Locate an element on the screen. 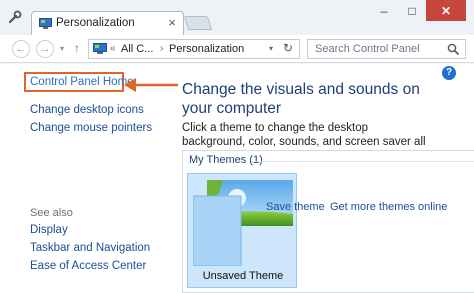  refresh-icon: ↻ is located at coordinates (288, 48).